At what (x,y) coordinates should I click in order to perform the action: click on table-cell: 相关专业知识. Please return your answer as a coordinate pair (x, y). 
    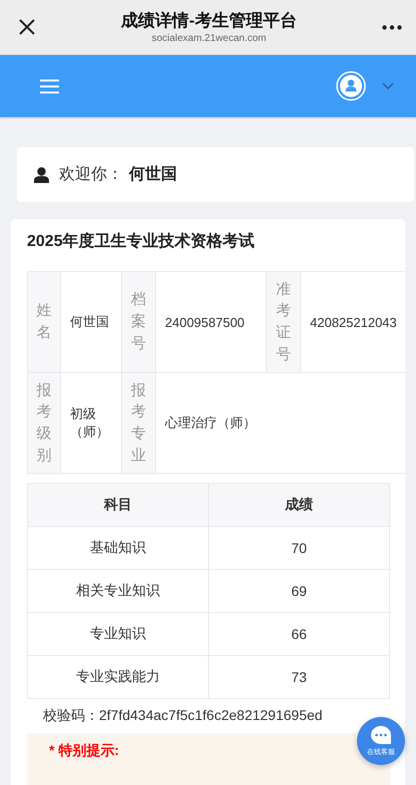
    Looking at the image, I should click on (118, 591).